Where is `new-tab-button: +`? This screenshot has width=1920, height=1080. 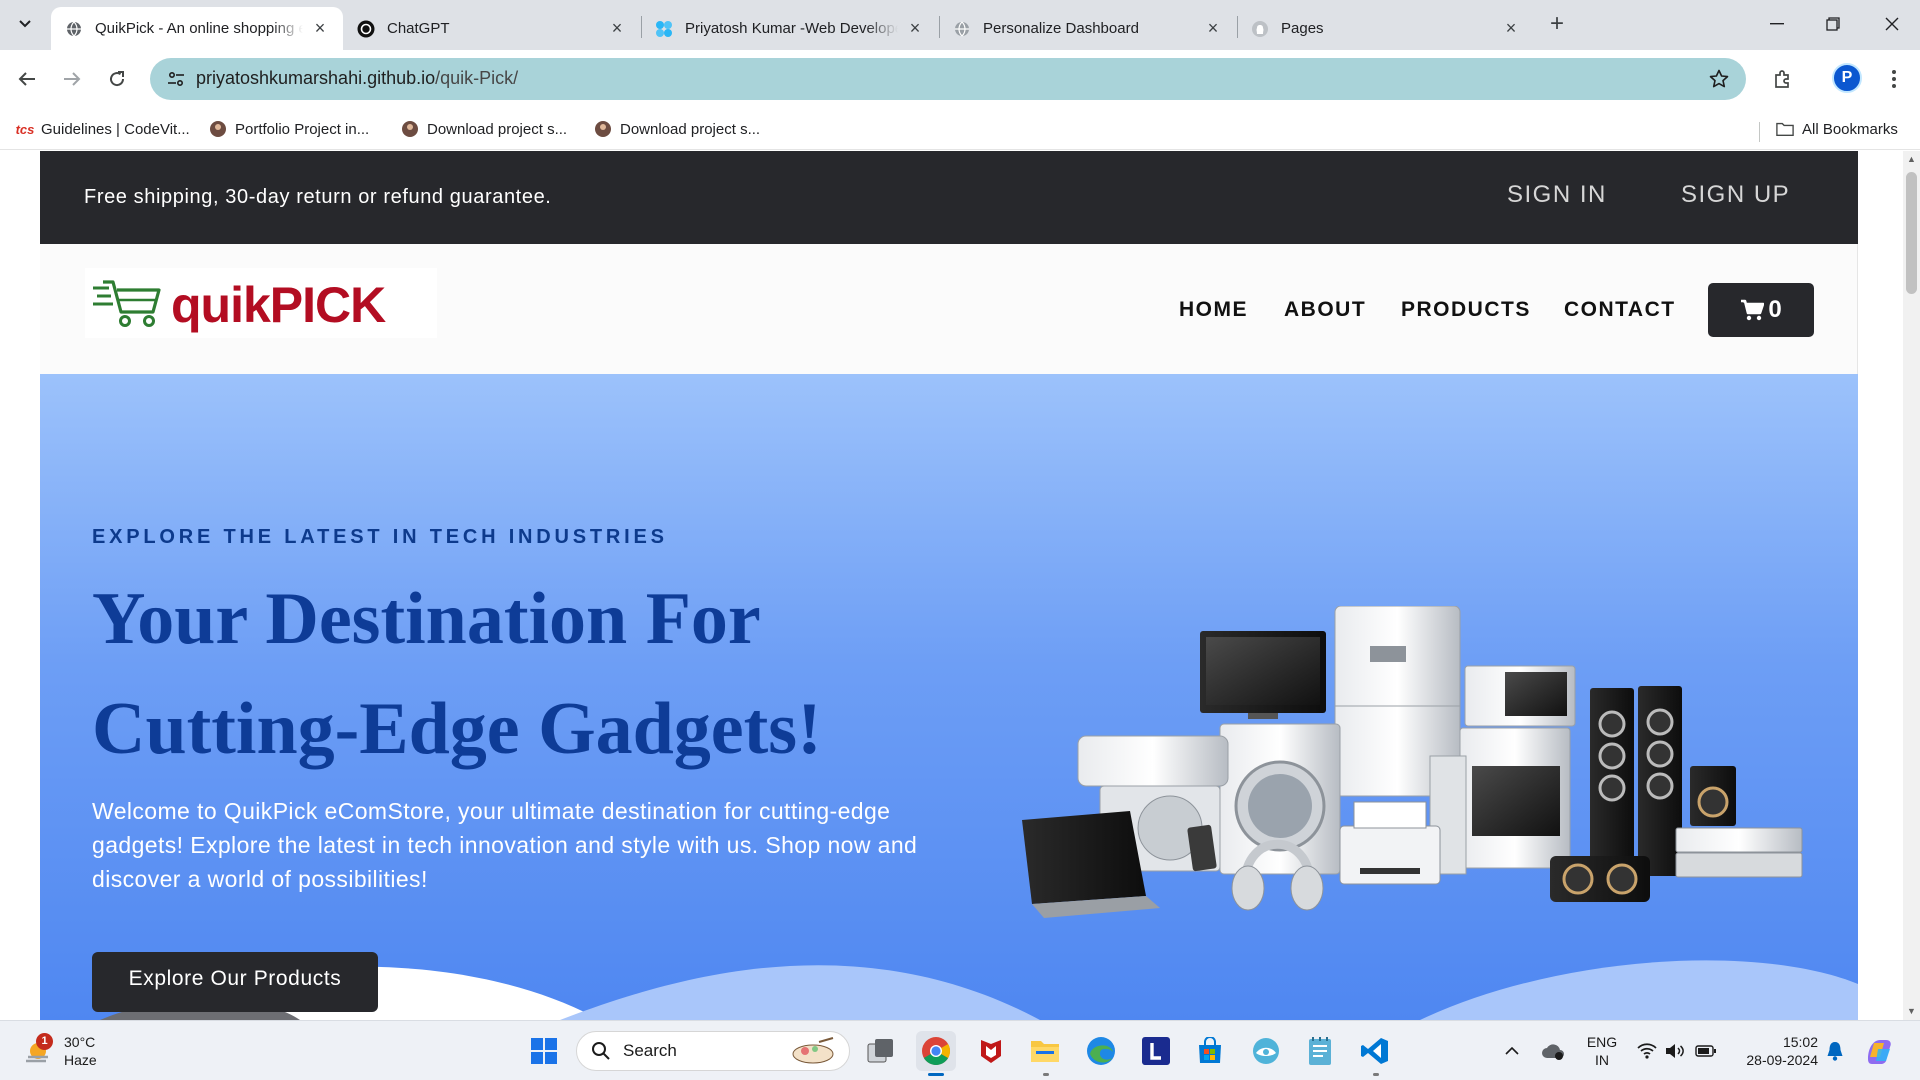
new-tab-button: + is located at coordinates (1557, 24).